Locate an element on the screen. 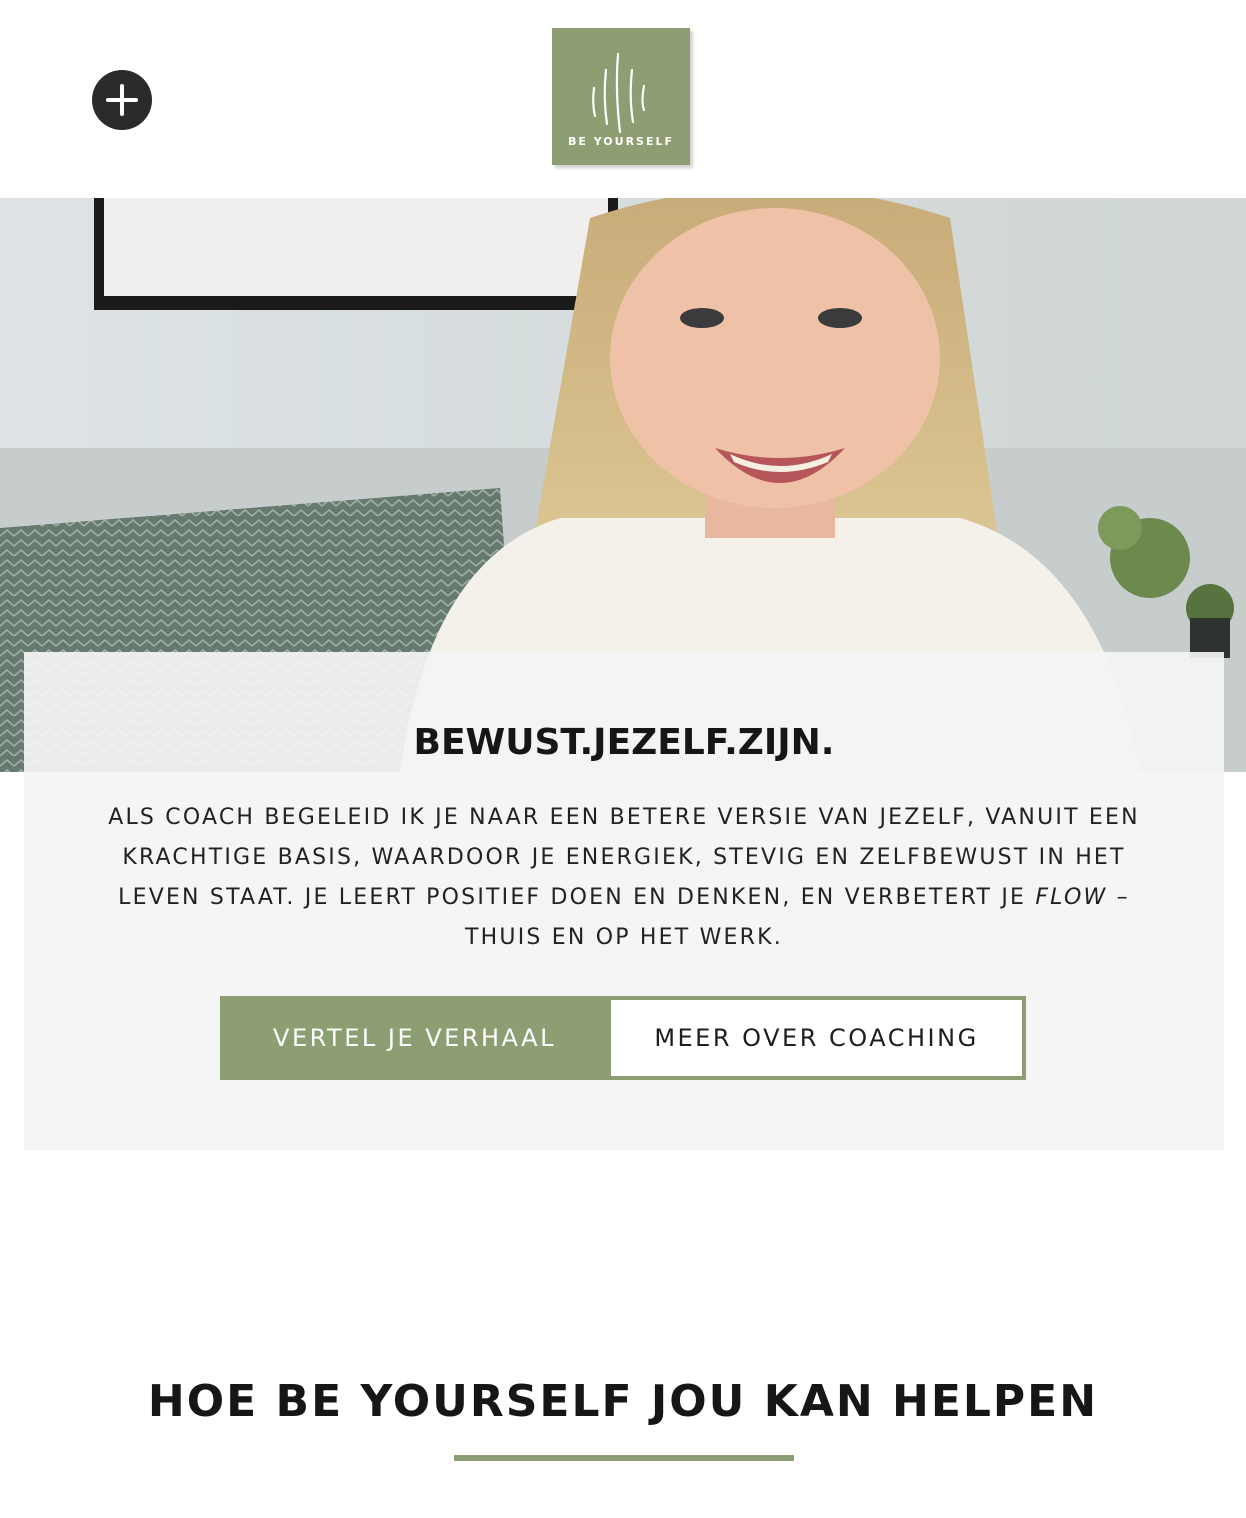  logo-lines-icon is located at coordinates (619, 93).